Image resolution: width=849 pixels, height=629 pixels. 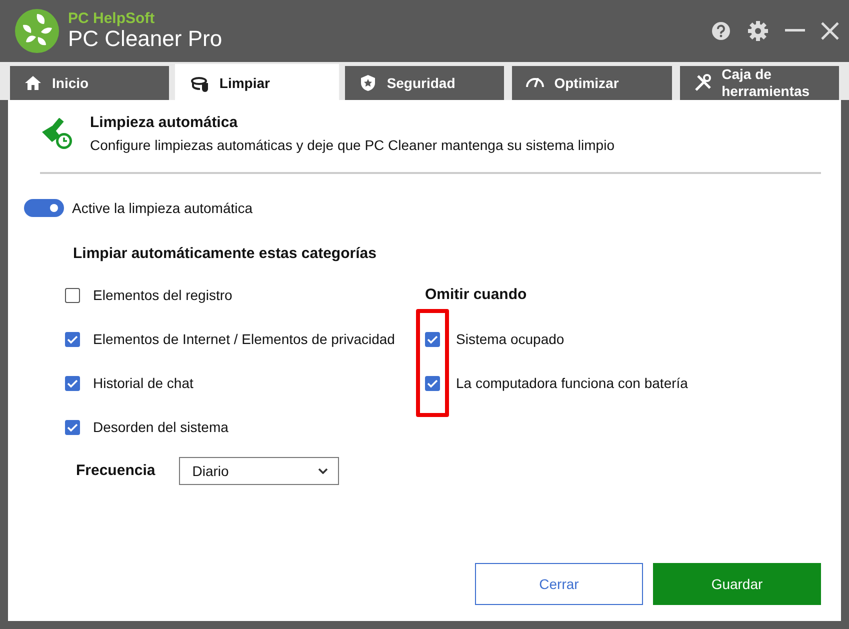 What do you see at coordinates (424, 82) in the screenshot?
I see `tab: Seguridad` at bounding box center [424, 82].